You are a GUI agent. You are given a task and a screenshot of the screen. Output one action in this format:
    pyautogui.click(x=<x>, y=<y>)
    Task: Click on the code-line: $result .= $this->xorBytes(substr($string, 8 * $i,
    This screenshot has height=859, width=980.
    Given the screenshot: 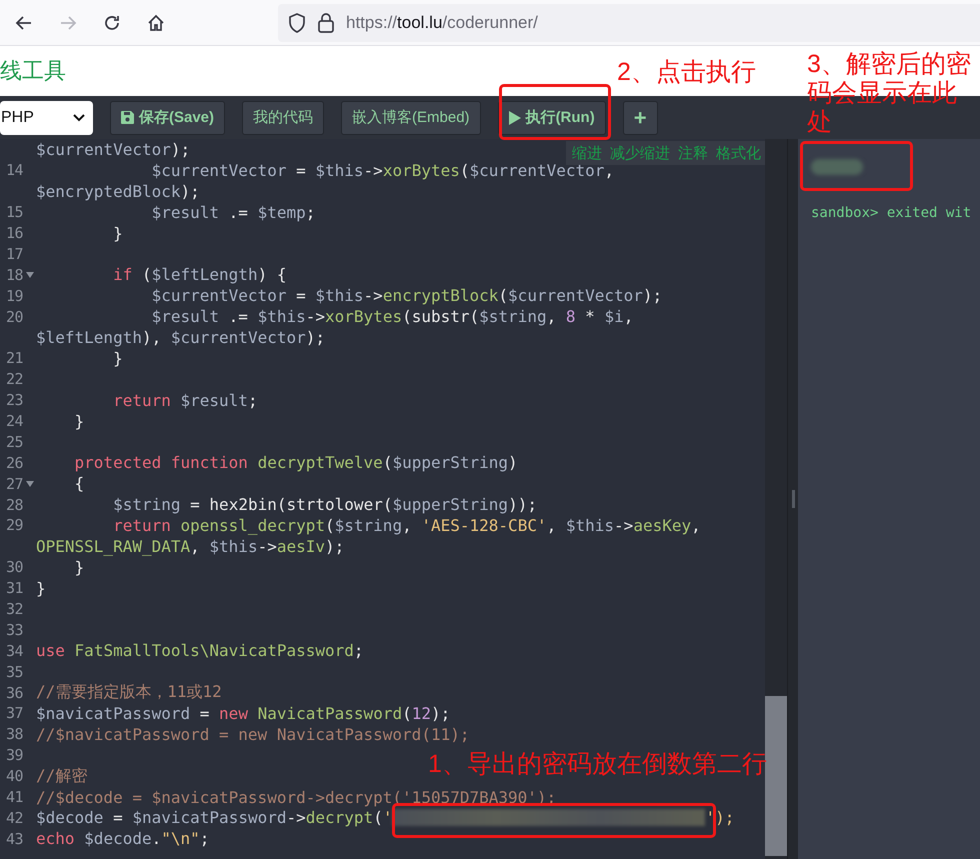 What is the action you would take?
    pyautogui.click(x=392, y=316)
    